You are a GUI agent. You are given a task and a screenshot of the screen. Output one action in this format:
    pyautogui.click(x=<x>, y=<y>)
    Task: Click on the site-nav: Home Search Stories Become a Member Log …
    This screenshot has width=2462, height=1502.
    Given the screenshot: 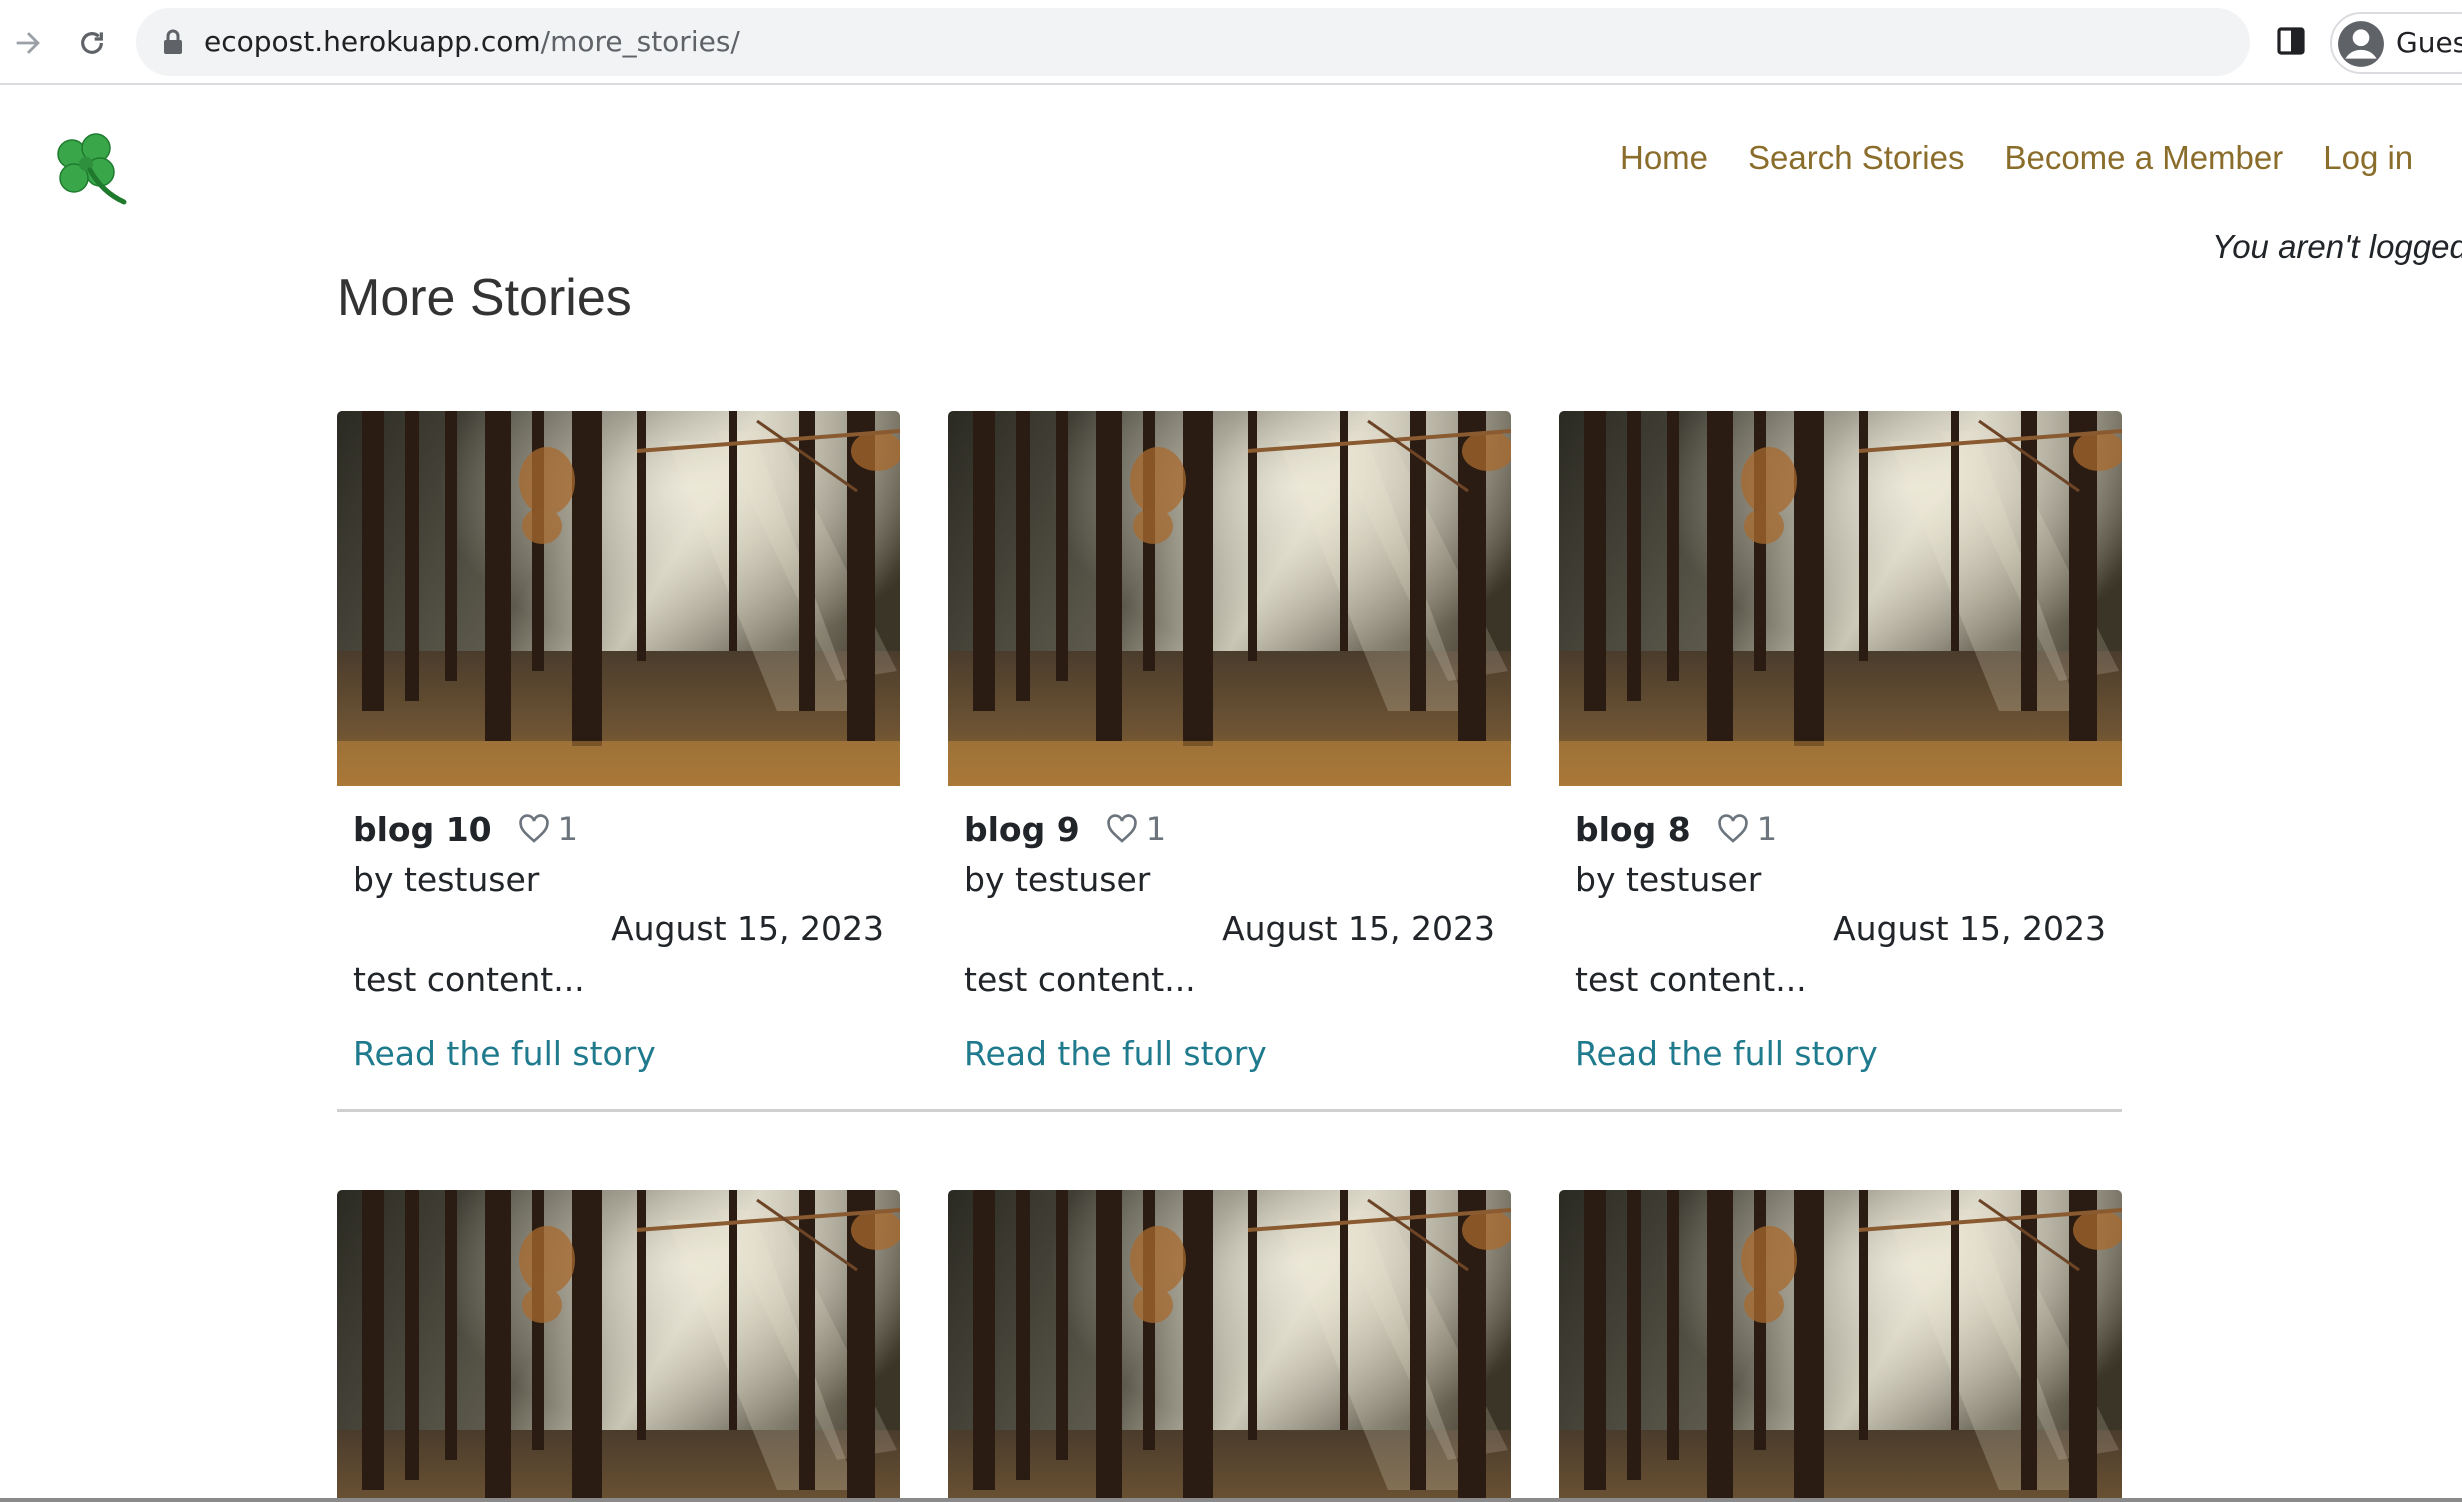 What is the action you would take?
    pyautogui.click(x=2016, y=158)
    